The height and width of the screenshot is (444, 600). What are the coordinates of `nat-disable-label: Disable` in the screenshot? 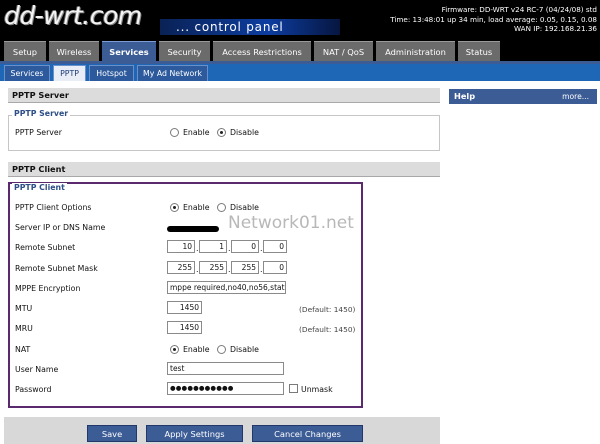 It's located at (244, 349).